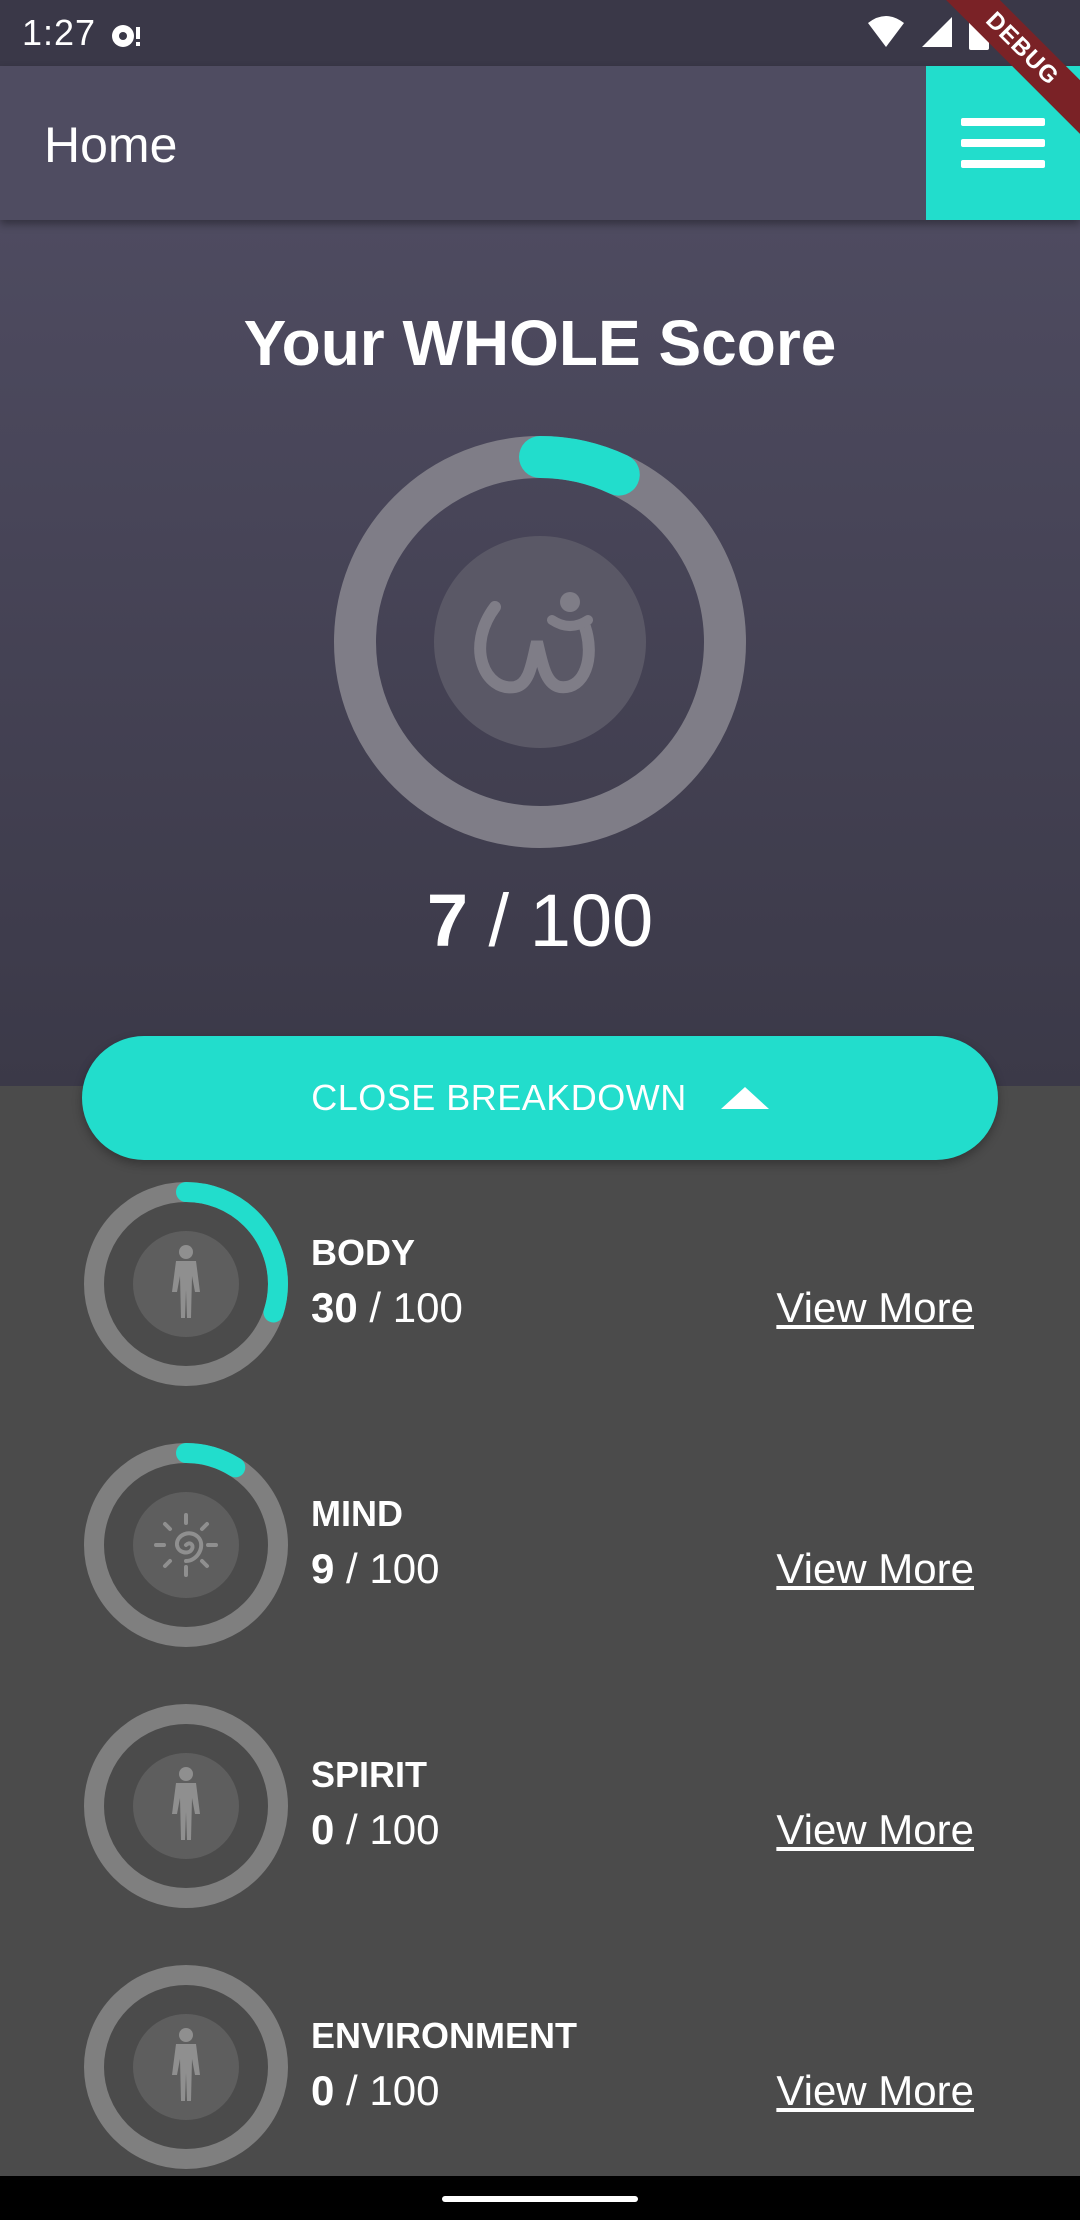 The width and height of the screenshot is (1080, 2220). I want to click on category-score: 9 / 100, so click(375, 1569).